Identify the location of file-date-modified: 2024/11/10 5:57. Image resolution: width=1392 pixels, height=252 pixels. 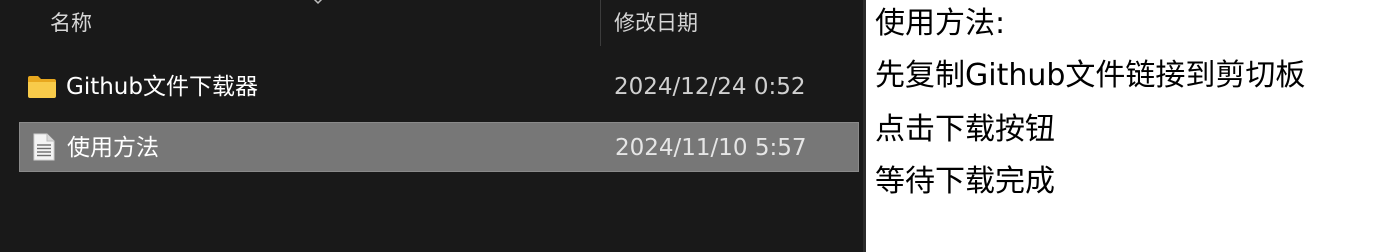
(711, 148).